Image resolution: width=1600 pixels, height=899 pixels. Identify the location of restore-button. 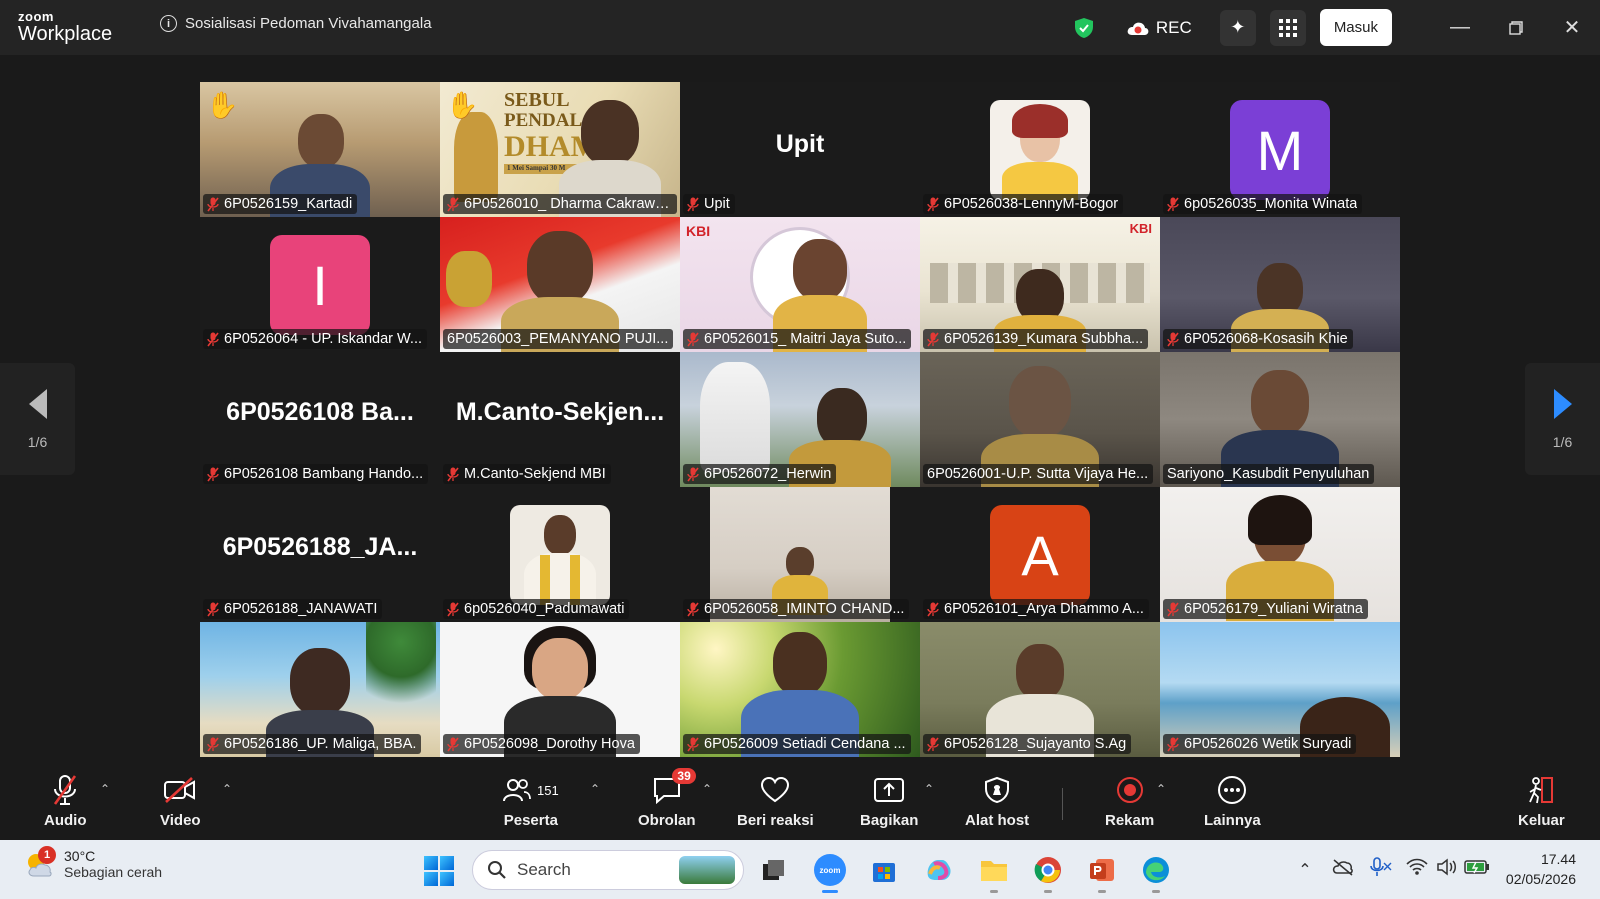
(1516, 27).